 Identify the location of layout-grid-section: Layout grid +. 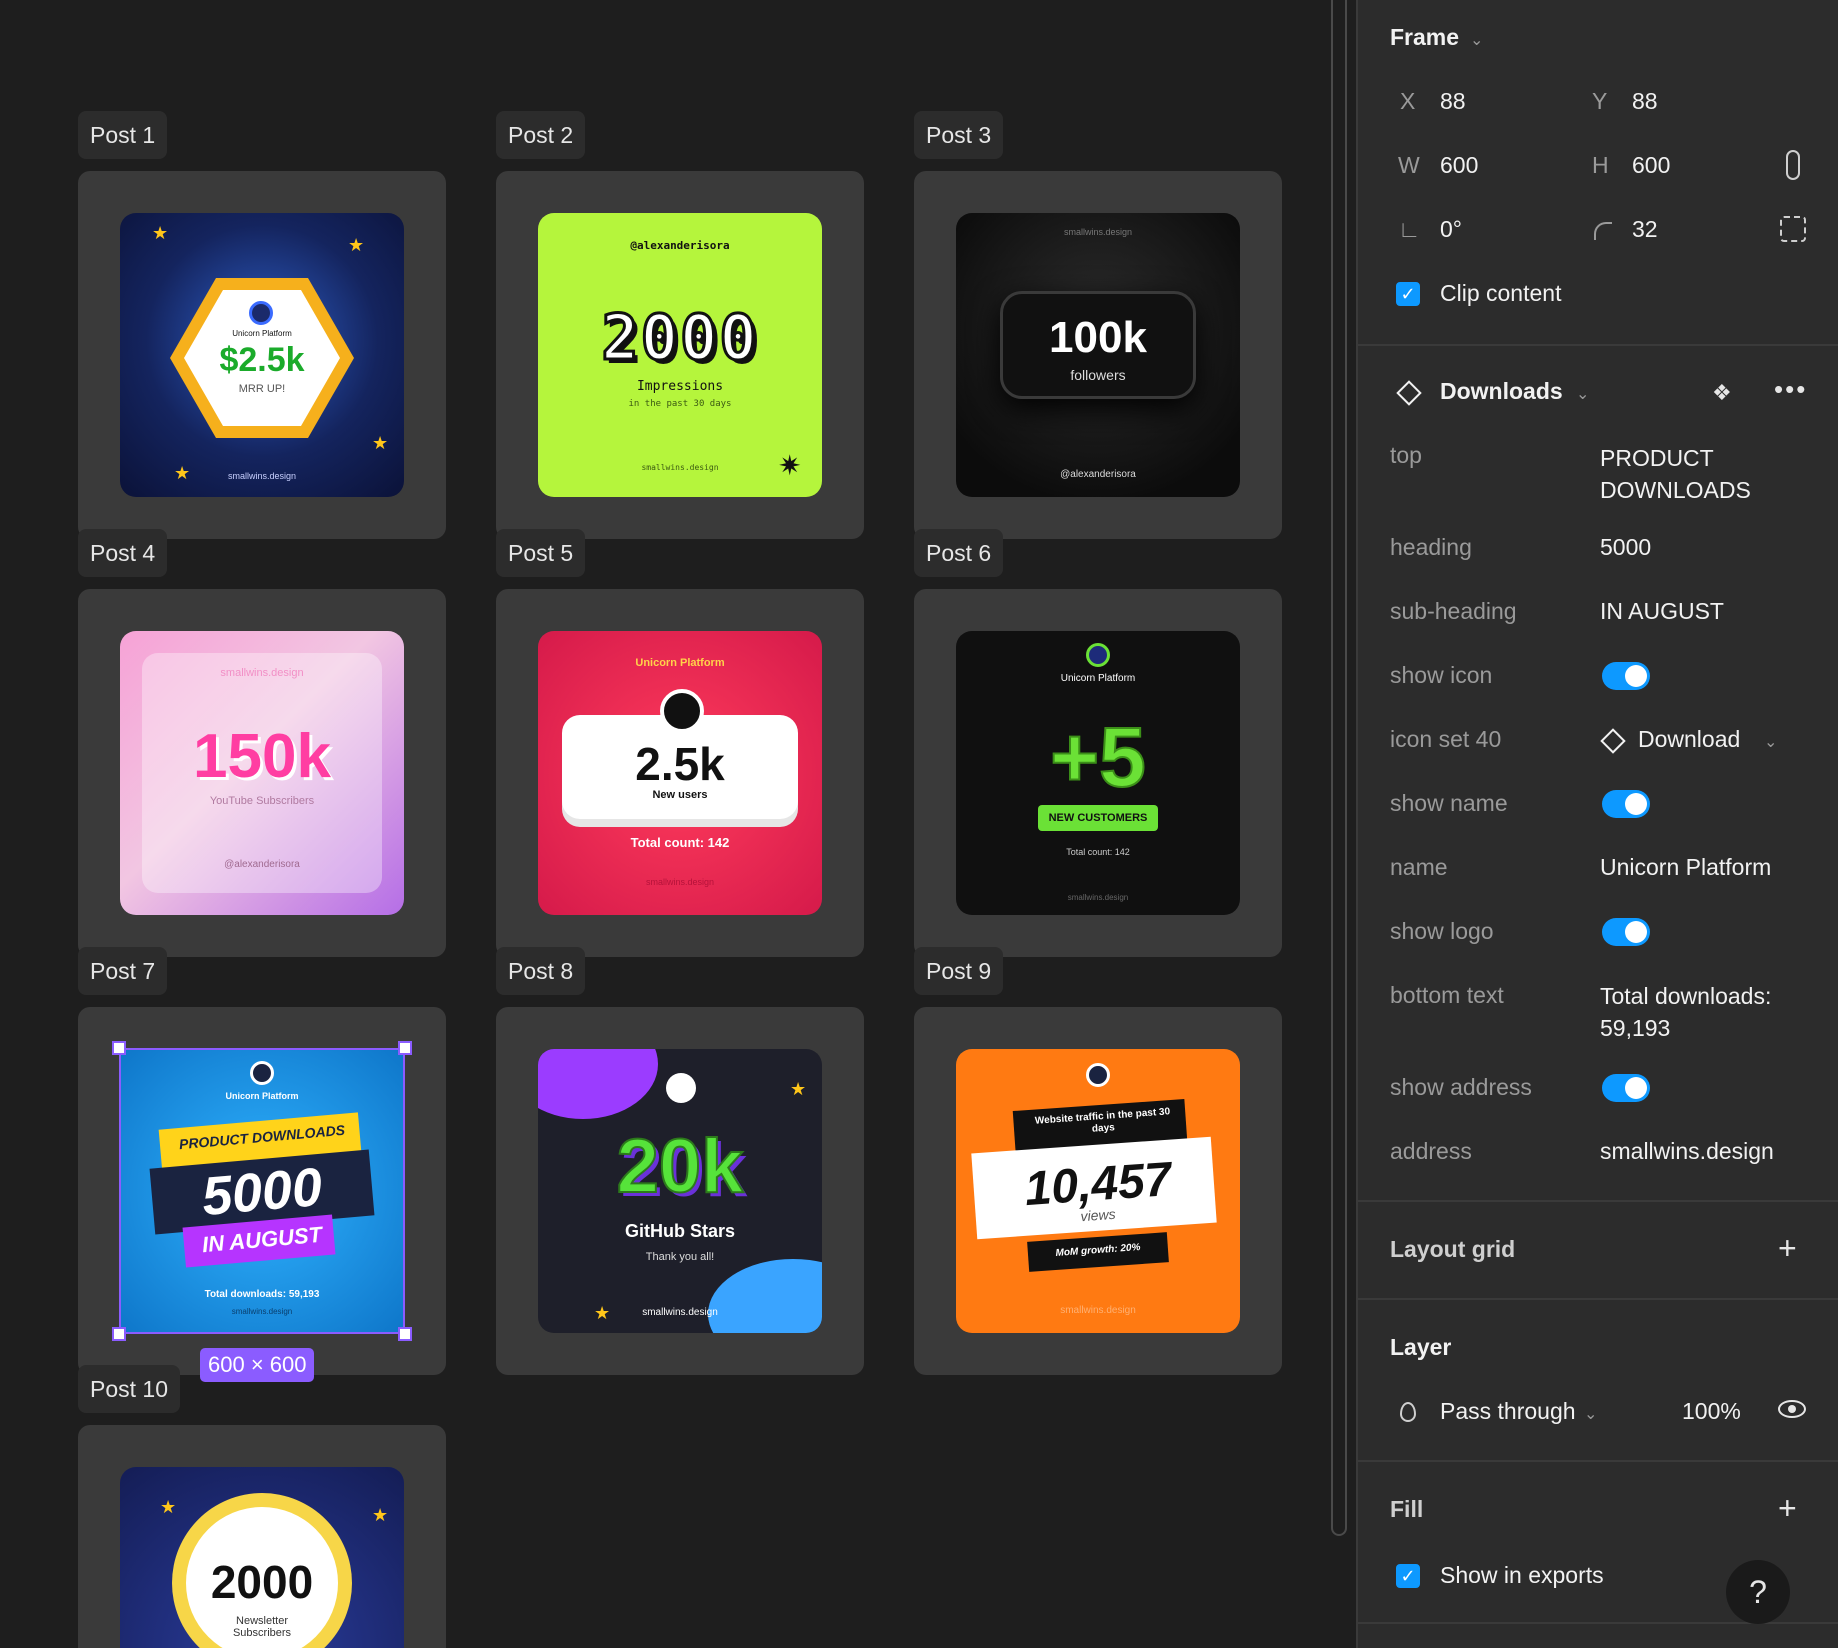
(1598, 1251).